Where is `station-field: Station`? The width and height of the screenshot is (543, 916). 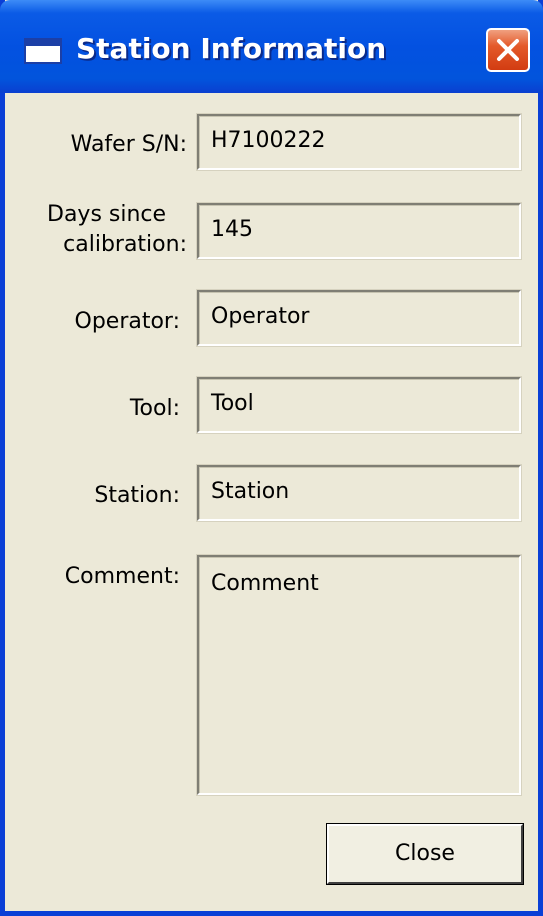 station-field: Station is located at coordinates (359, 493).